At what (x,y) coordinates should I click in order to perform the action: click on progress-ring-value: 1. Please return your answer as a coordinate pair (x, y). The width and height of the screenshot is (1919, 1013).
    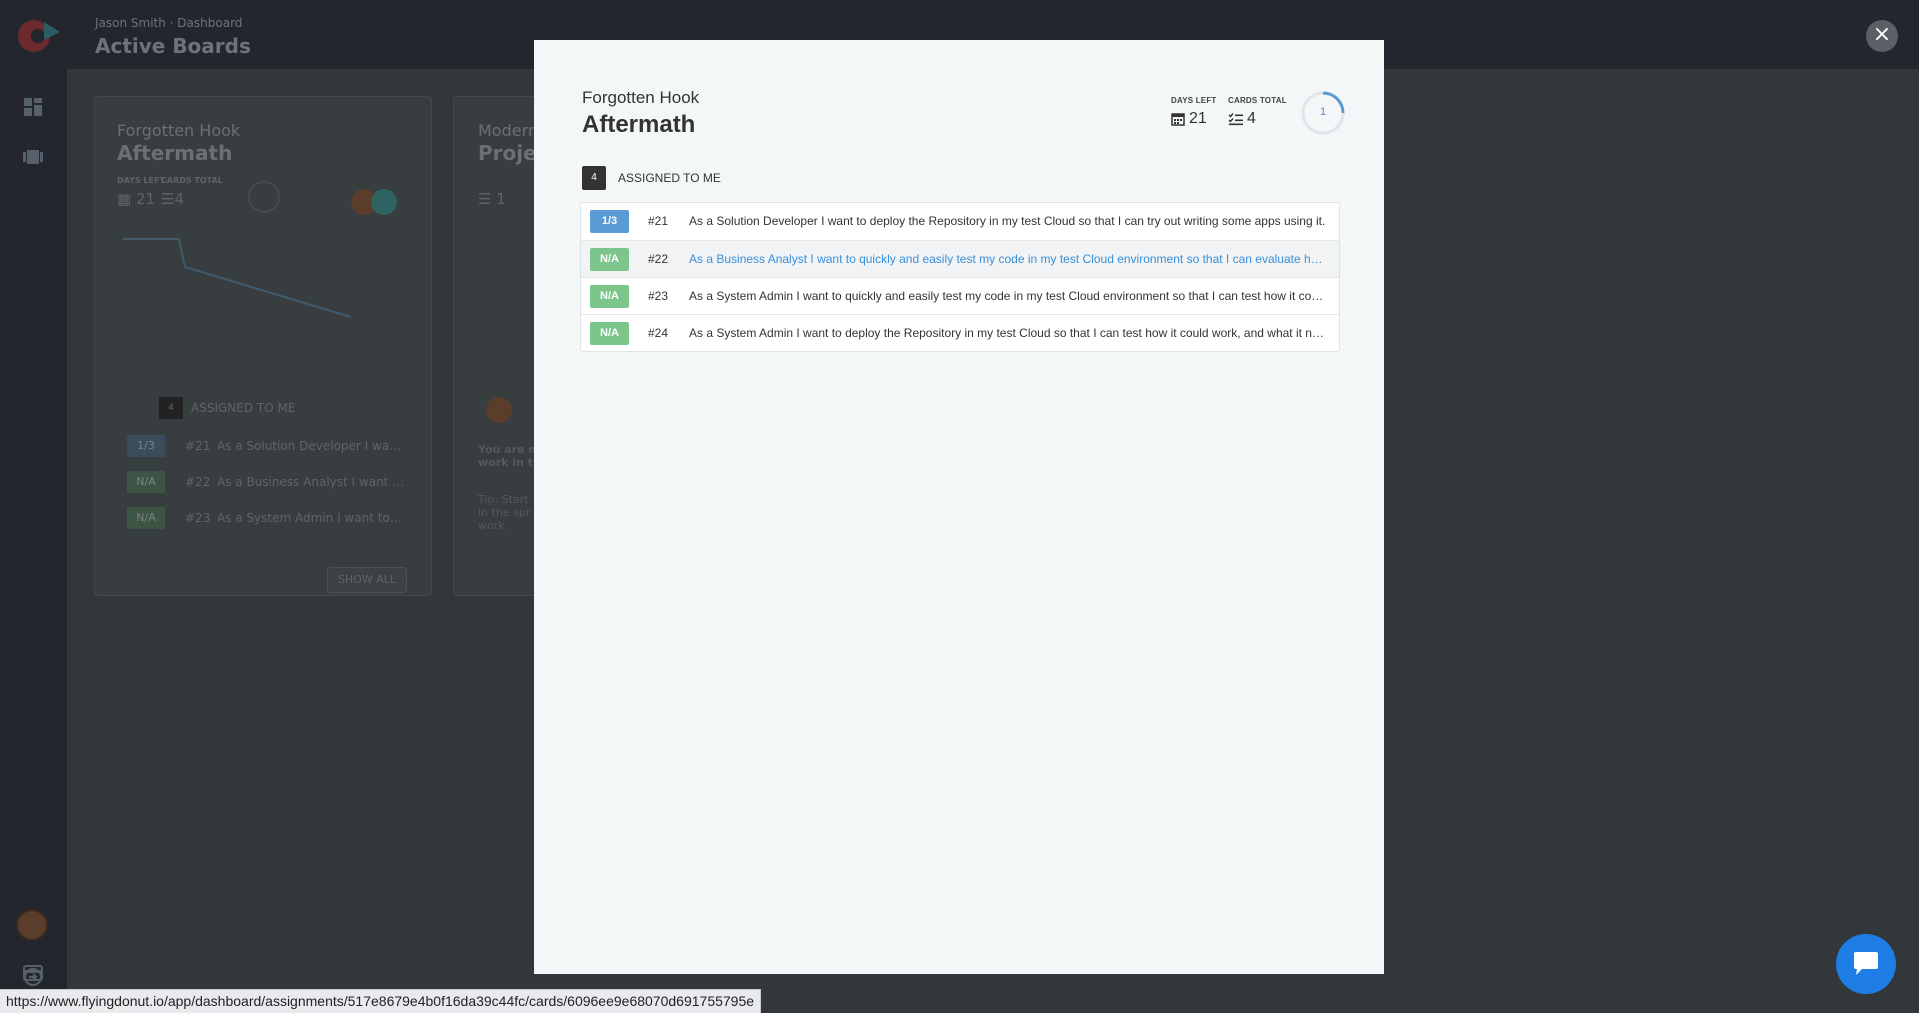
    Looking at the image, I should click on (1323, 112).